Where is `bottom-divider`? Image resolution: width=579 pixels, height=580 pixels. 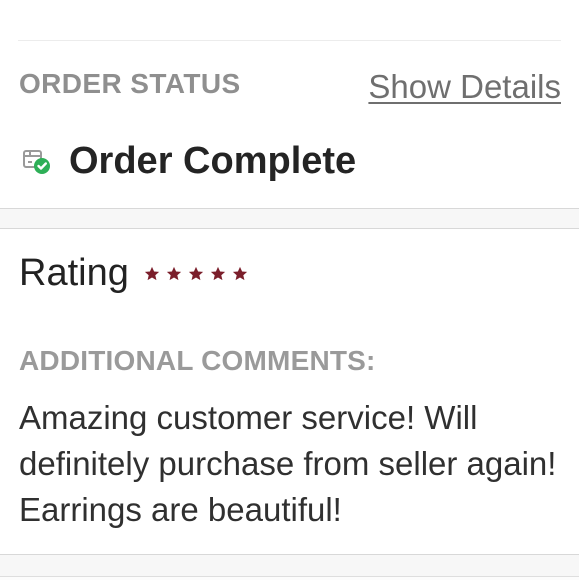 bottom-divider is located at coordinates (289, 554).